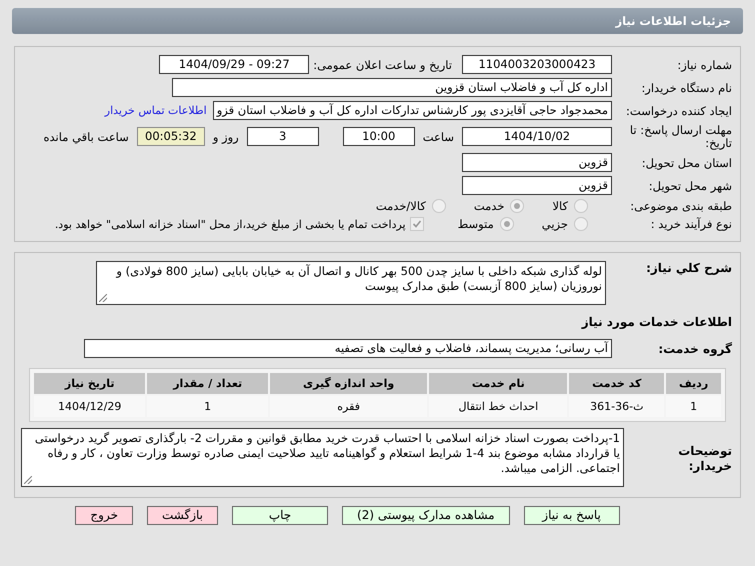 Image resolution: width=755 pixels, height=566 pixels. What do you see at coordinates (705, 459) in the screenshot?
I see `field-label: توضیحات خریدار:` at bounding box center [705, 459].